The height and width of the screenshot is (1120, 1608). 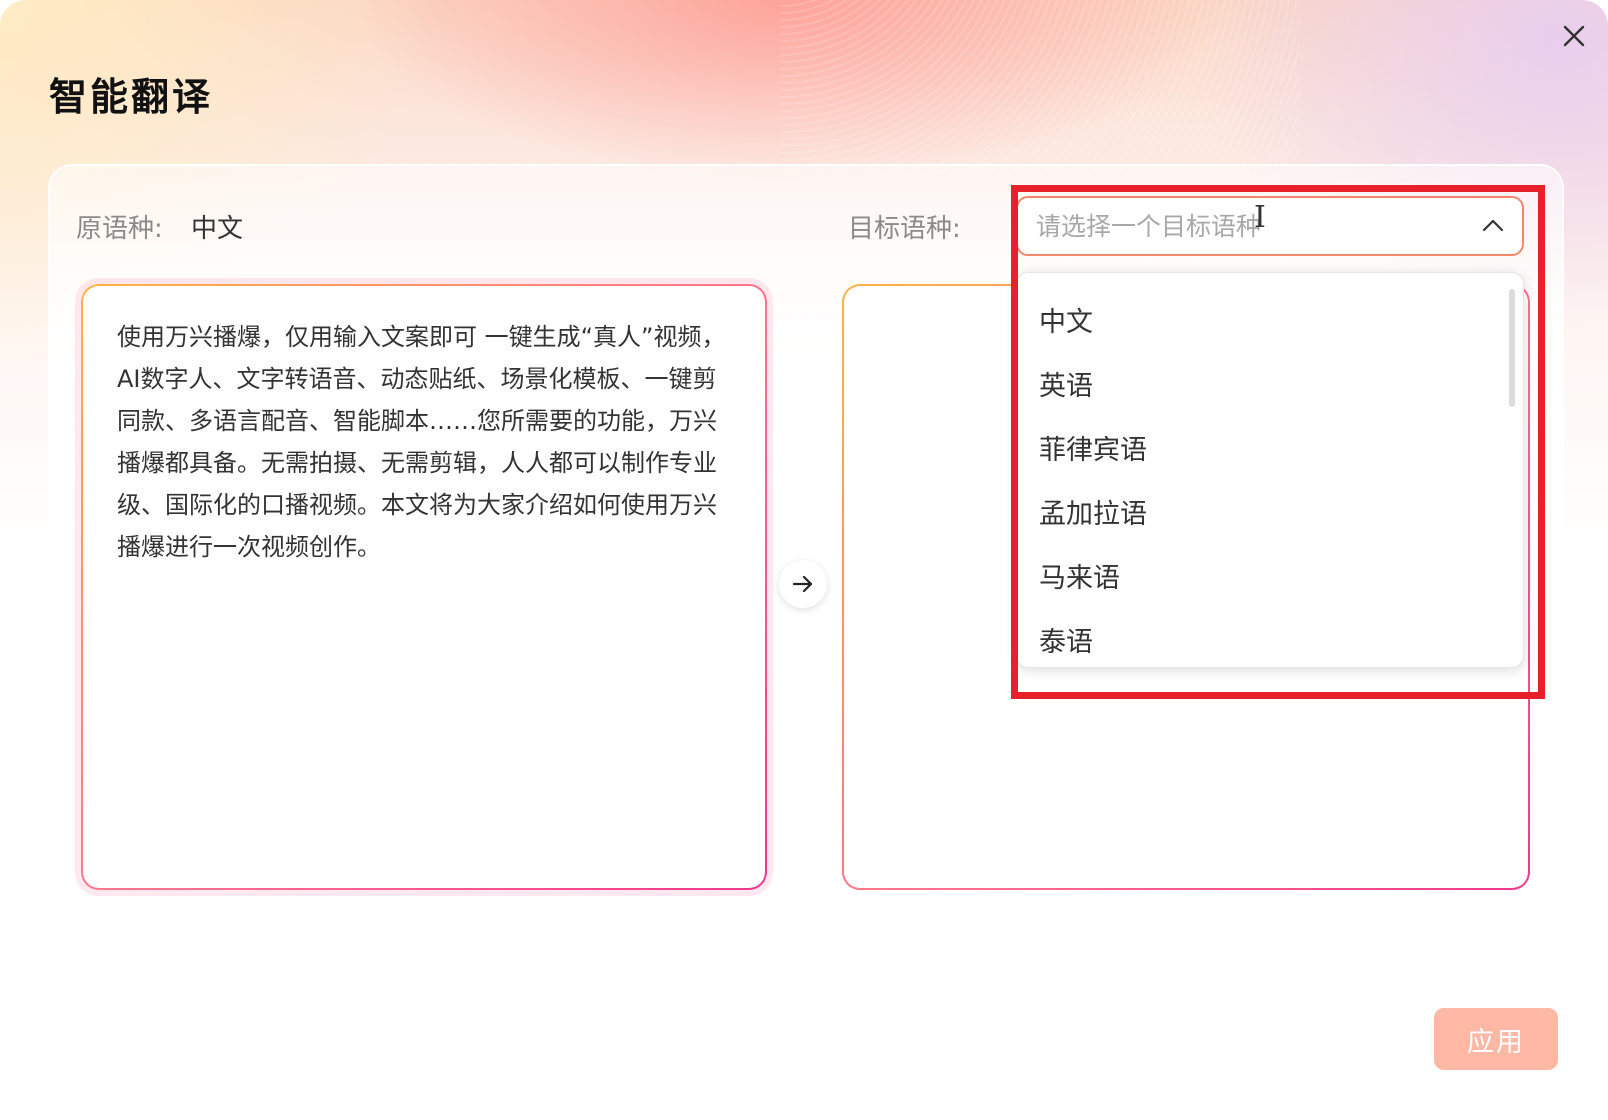 I want to click on translate-arrow-button, so click(x=803, y=584).